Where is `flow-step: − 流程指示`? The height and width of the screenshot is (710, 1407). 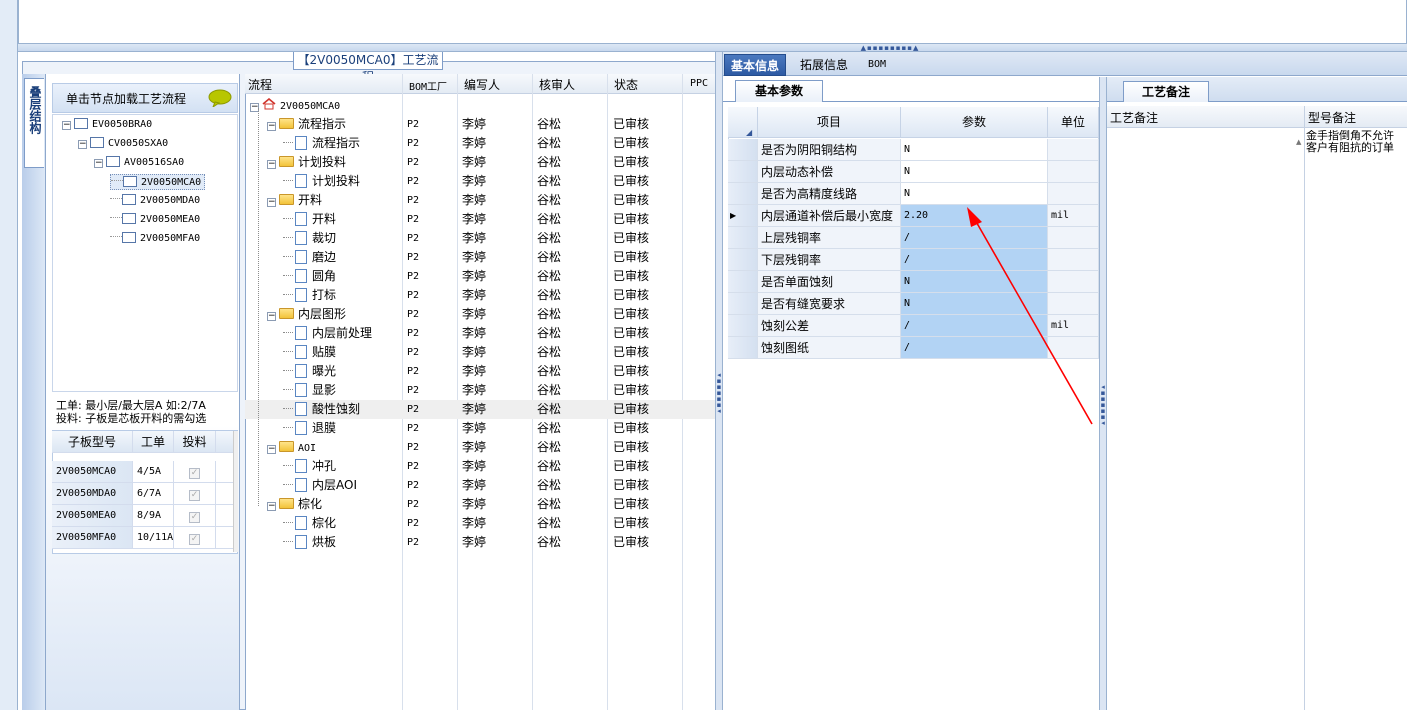
flow-step: − 流程指示 is located at coordinates (306, 124).